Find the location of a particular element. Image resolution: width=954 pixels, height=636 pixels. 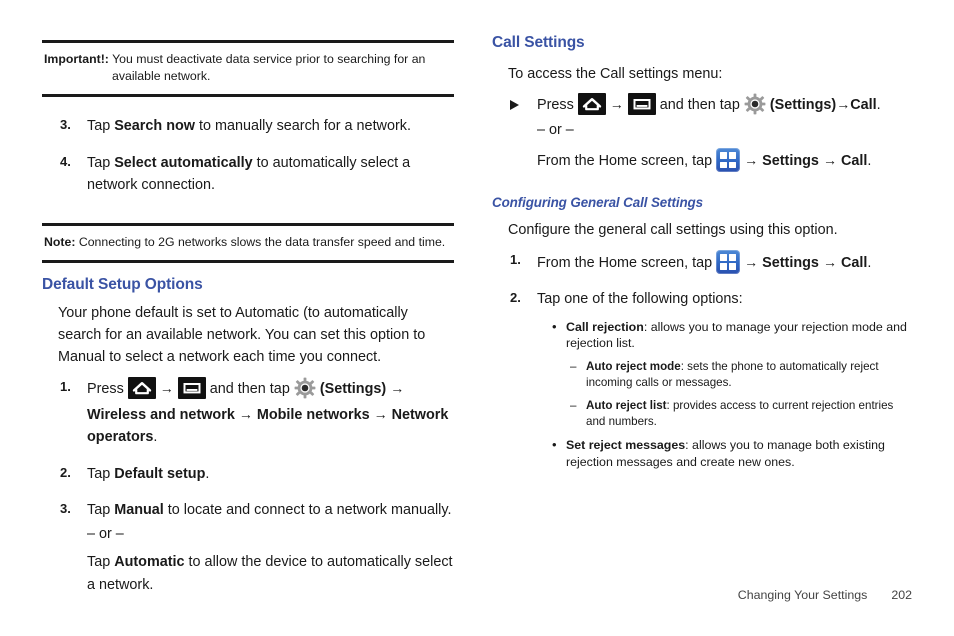

right-step-2: 2. Tap one of the following options: is located at coordinates (702, 299).